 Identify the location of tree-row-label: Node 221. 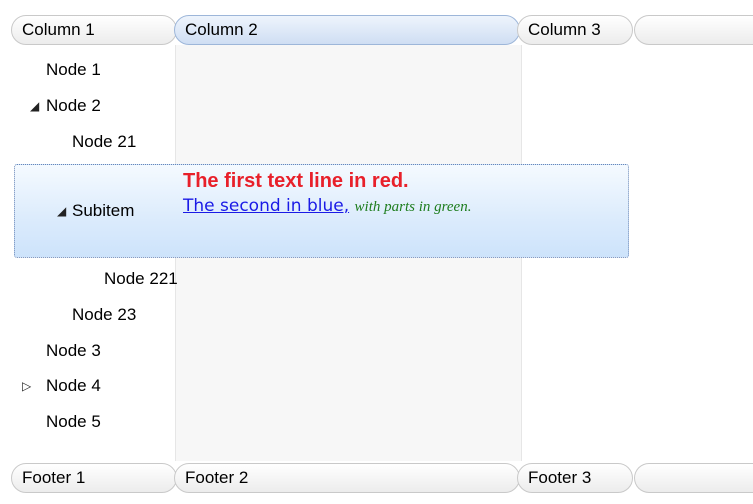
(141, 278).